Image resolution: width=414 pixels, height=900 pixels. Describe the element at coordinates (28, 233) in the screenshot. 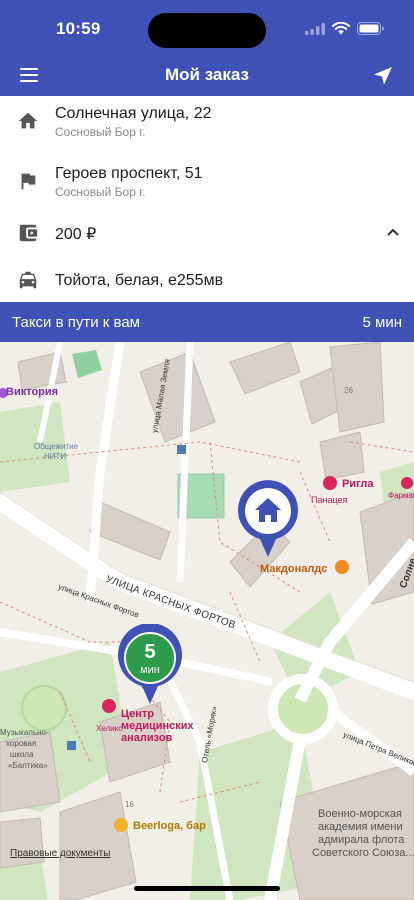

I see `wallet-icon` at that location.